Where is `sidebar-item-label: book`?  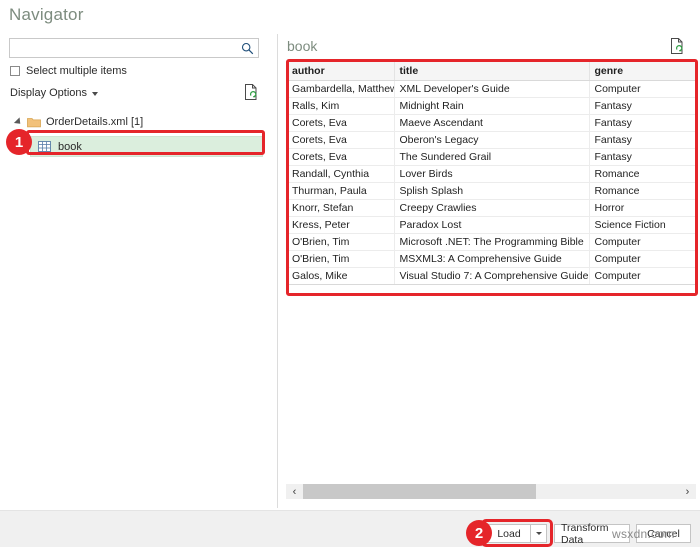 sidebar-item-label: book is located at coordinates (70, 146).